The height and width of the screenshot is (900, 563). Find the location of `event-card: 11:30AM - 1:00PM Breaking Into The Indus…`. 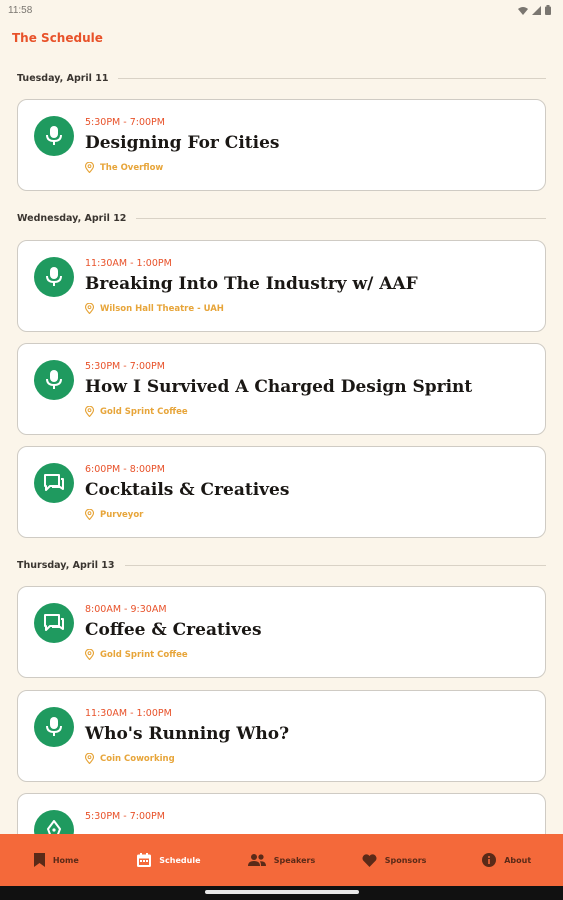

event-card: 11:30AM - 1:00PM Breaking Into The Indus… is located at coordinates (281, 286).